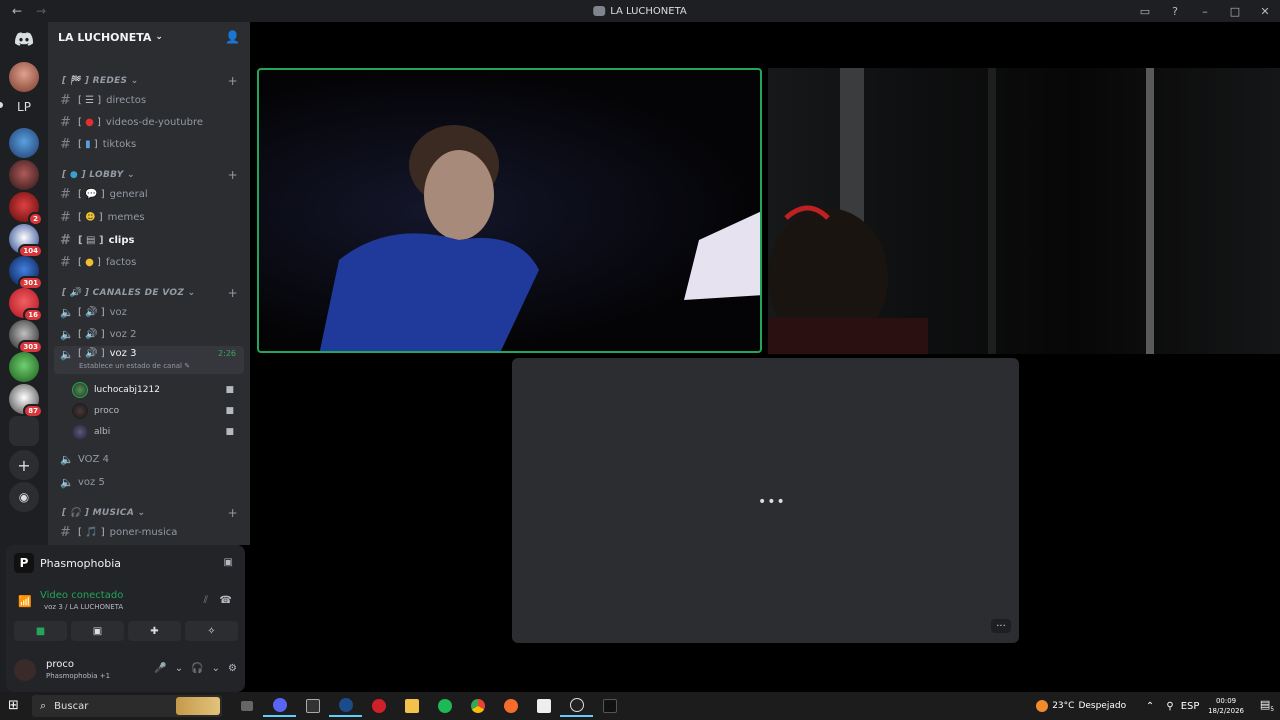  I want to click on discord-home-button, so click(24, 39).